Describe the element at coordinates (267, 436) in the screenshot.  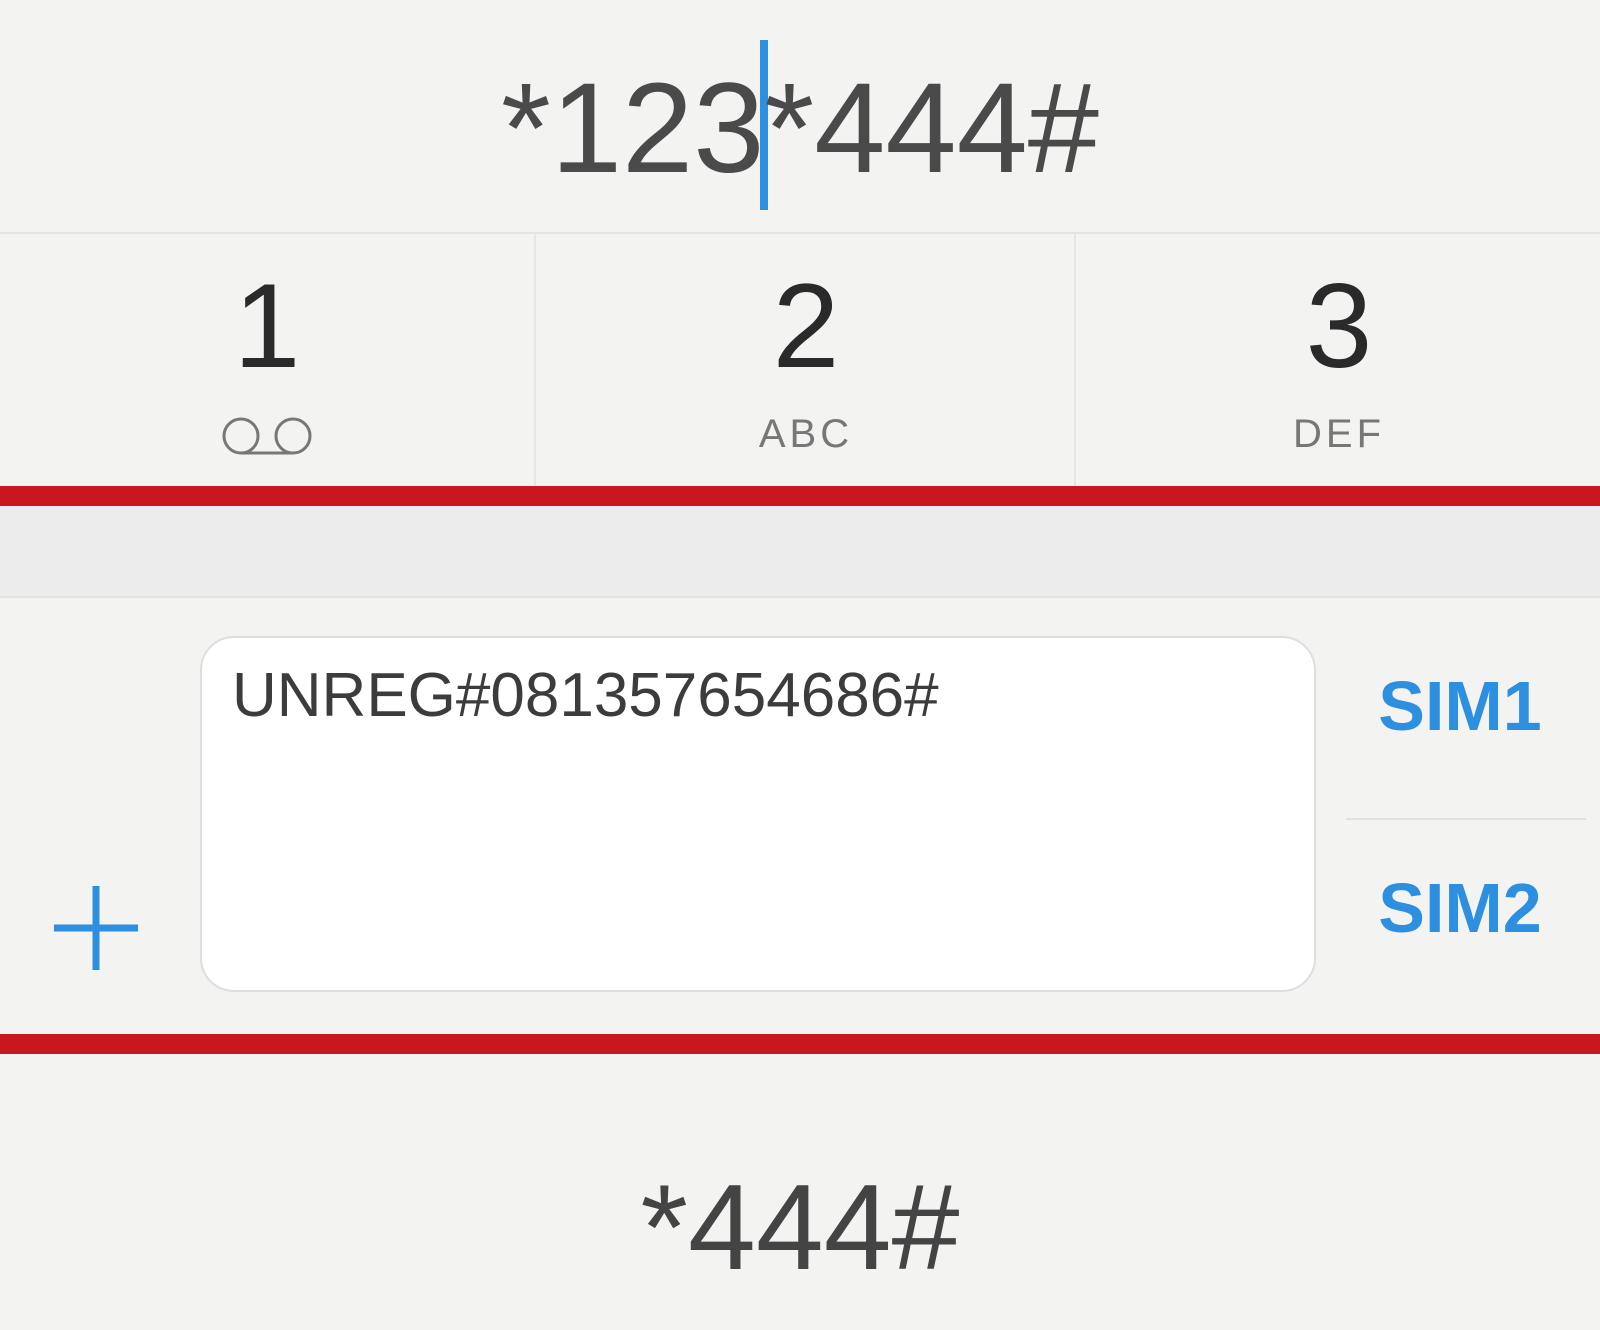
I see `voicemail-icon` at that location.